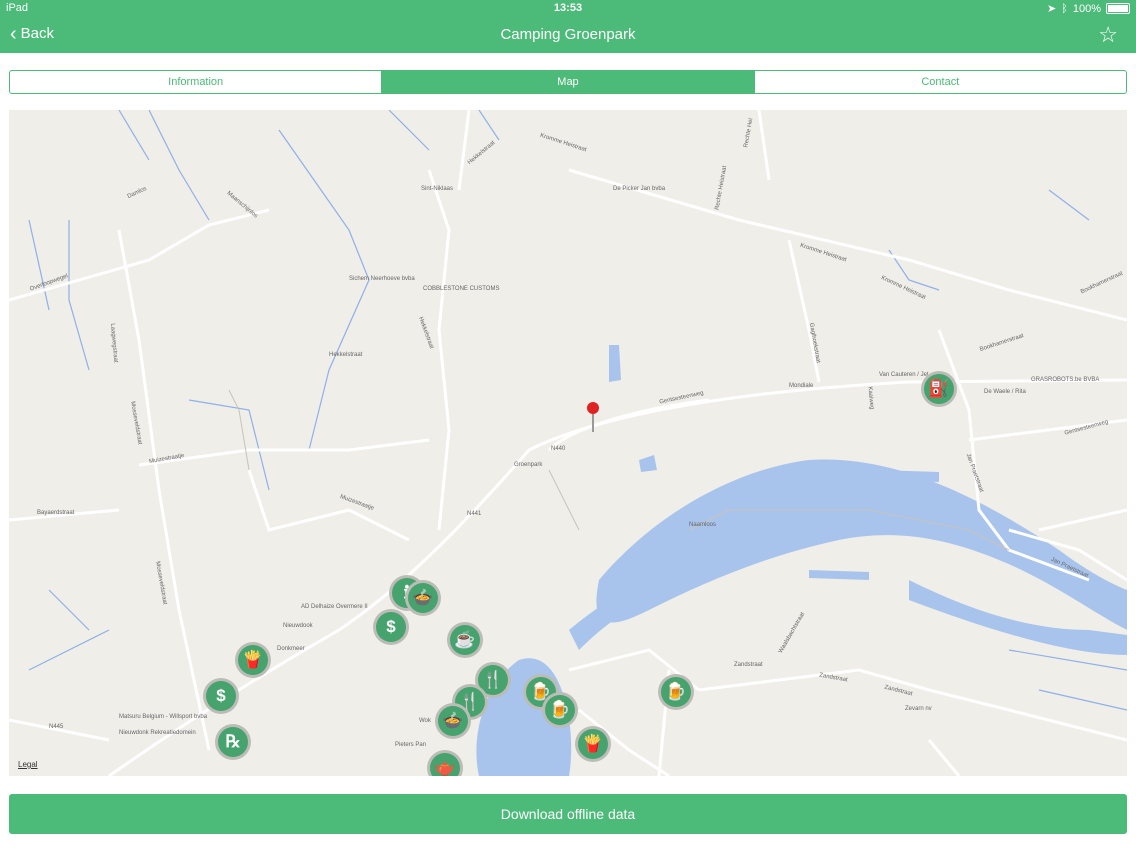 This screenshot has height=852, width=1136. I want to click on page-title: Camping Groenpark, so click(568, 34).